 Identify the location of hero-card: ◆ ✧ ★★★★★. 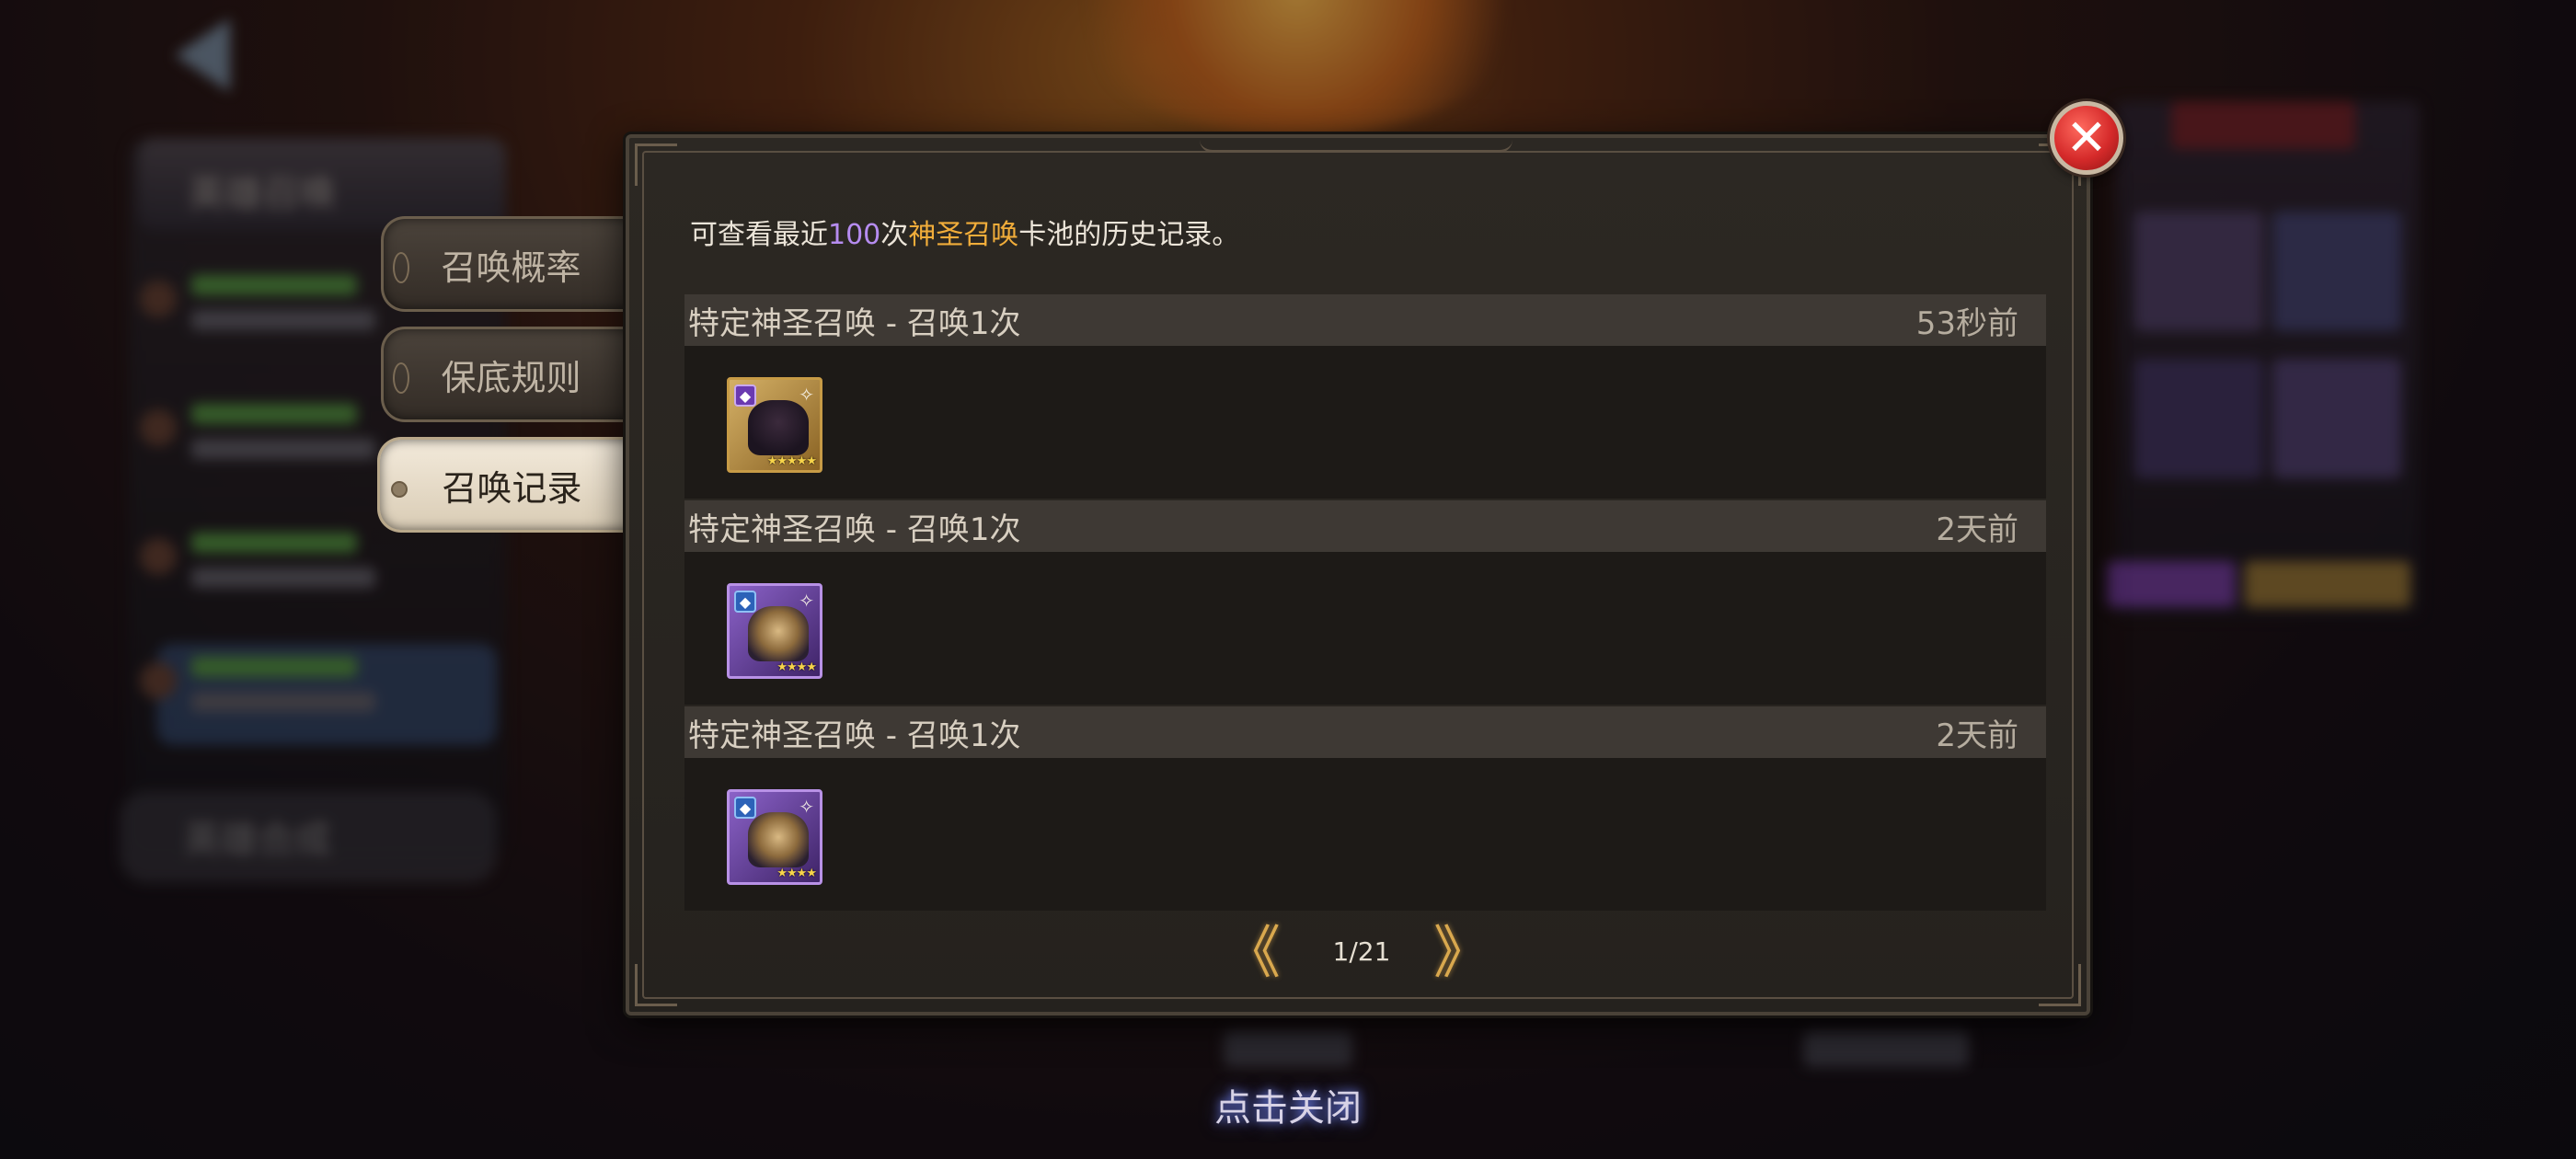
(774, 425).